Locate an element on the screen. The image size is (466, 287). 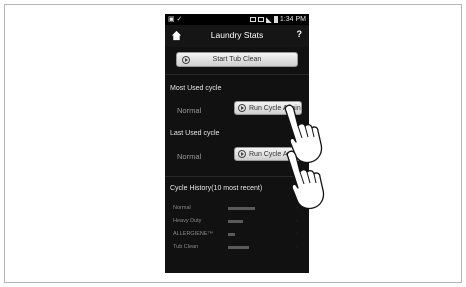
notification-icons: ▣ ✓ is located at coordinates (175, 19).